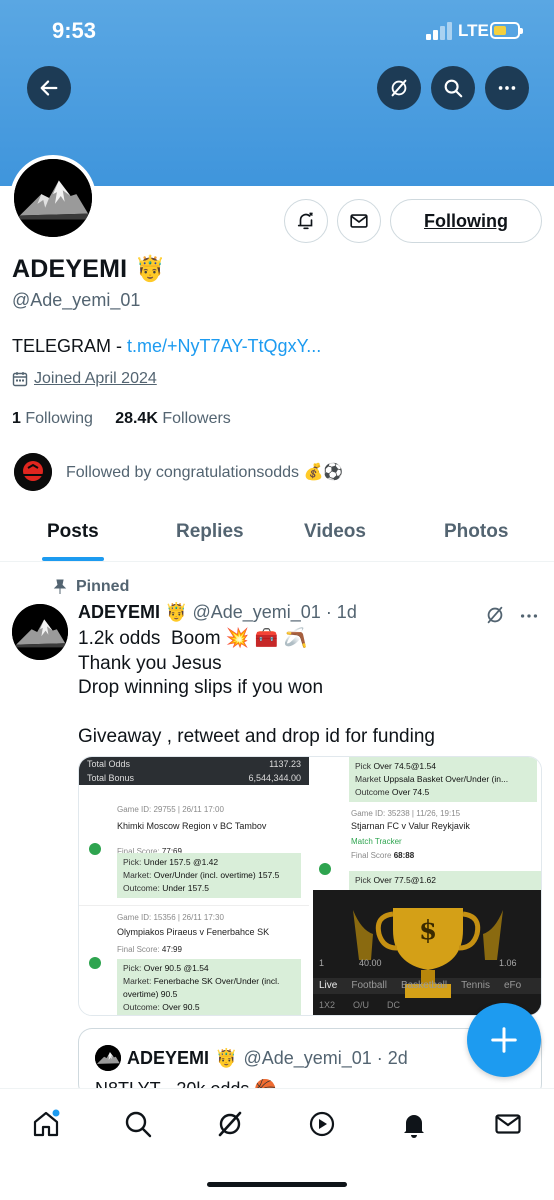 Image resolution: width=554 pixels, height=1200 pixels. Describe the element at coordinates (170, 917) in the screenshot. I see `game2-id: Game ID: 15356 | 26/11 17:30` at that location.